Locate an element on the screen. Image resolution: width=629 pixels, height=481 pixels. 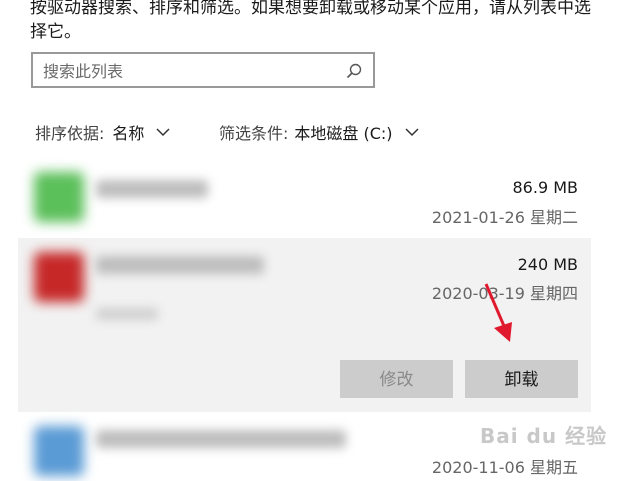
intro-text: 按驱动器搜索、排序和筛选。如果想要卸载或移动某个应用，请从列表中选择它。 is located at coordinates (310, 21).